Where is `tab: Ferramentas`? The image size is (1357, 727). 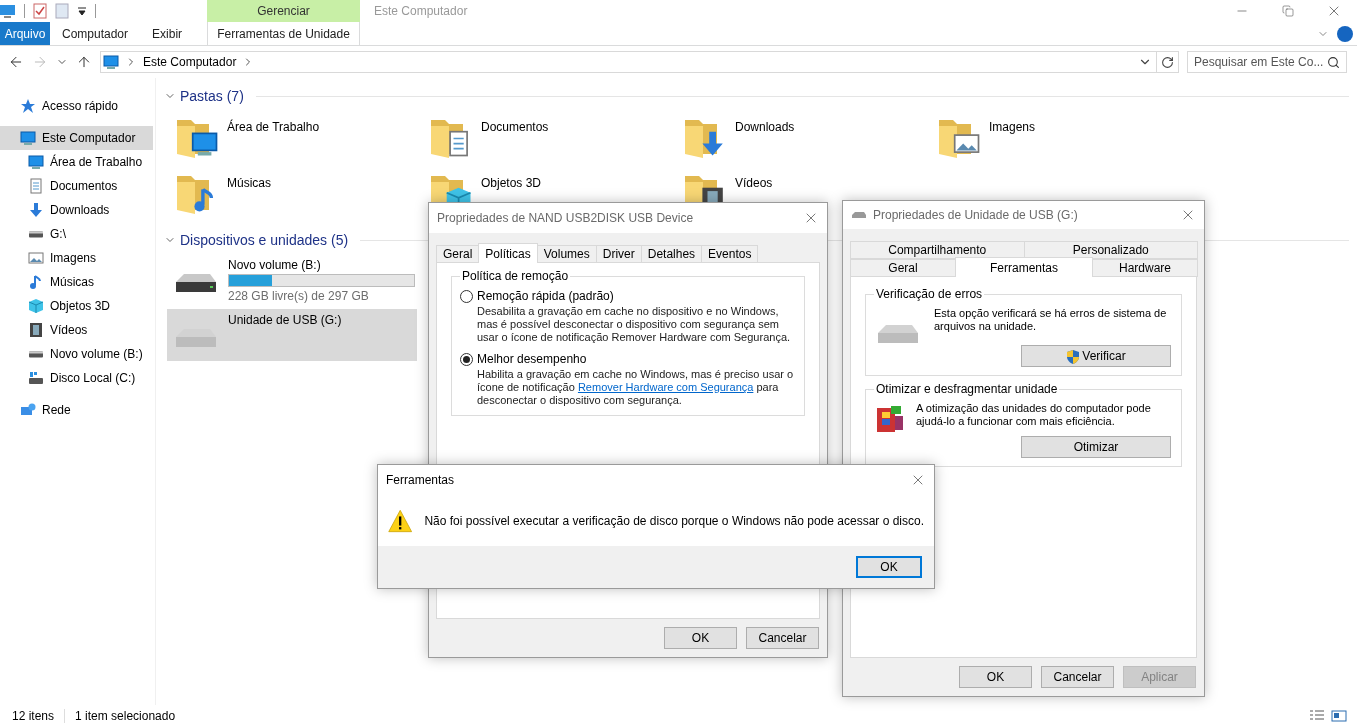
tab: Ferramentas is located at coordinates (1024, 267).